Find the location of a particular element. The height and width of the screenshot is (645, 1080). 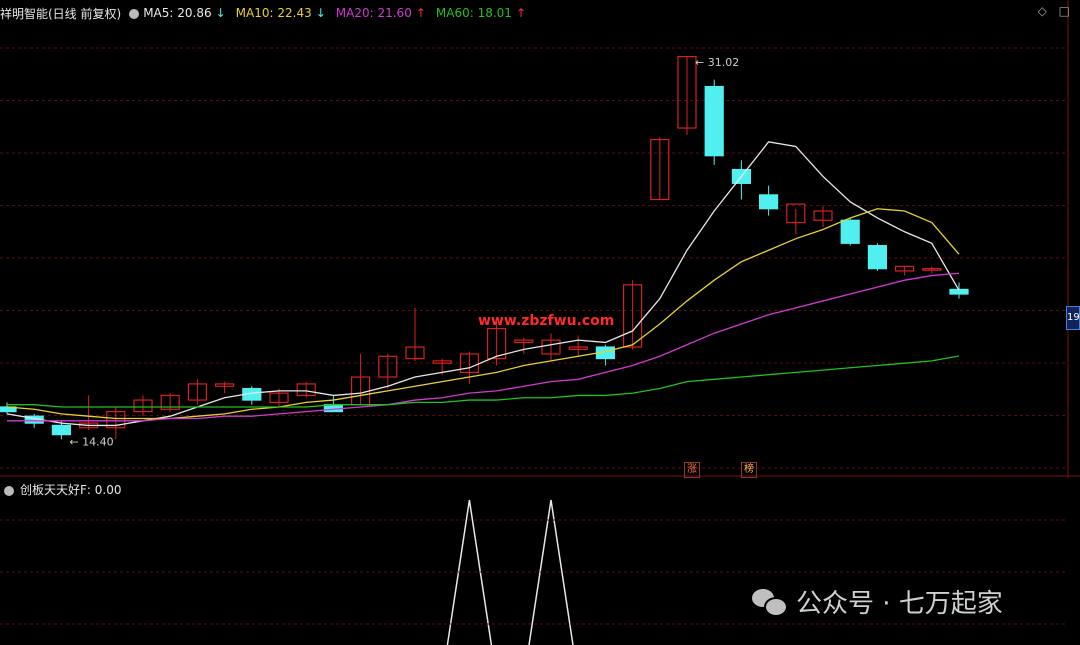

stock-title: 祥明智能(日线 前复权) is located at coordinates (61, 13).